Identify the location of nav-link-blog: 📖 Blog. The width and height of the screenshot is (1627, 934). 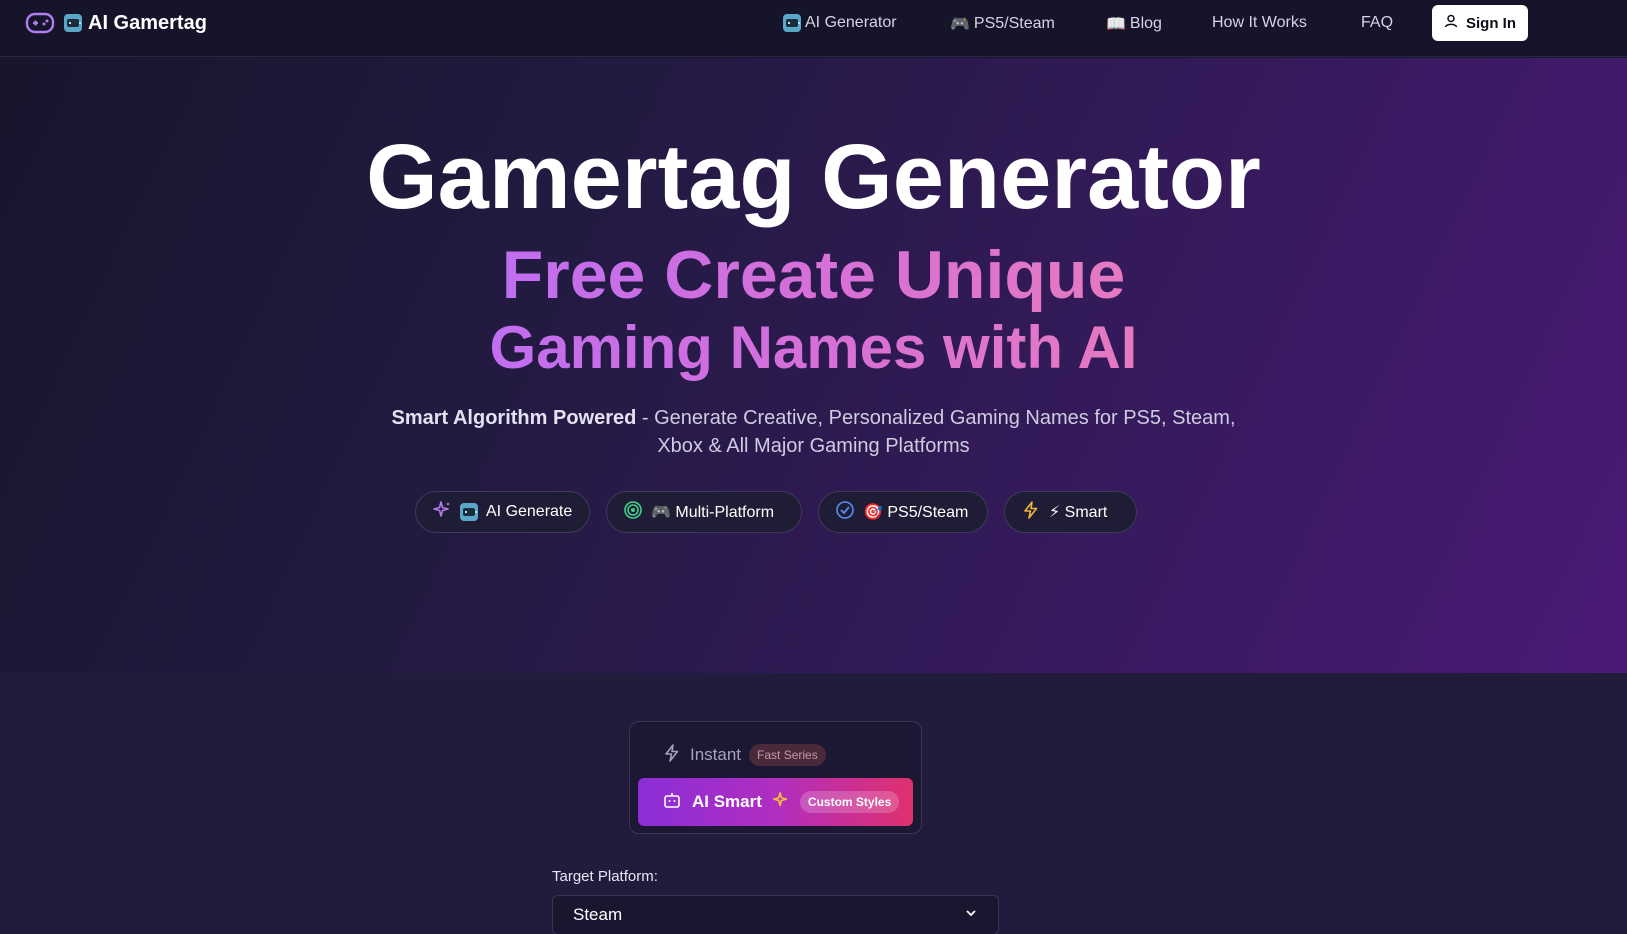
(1134, 24).